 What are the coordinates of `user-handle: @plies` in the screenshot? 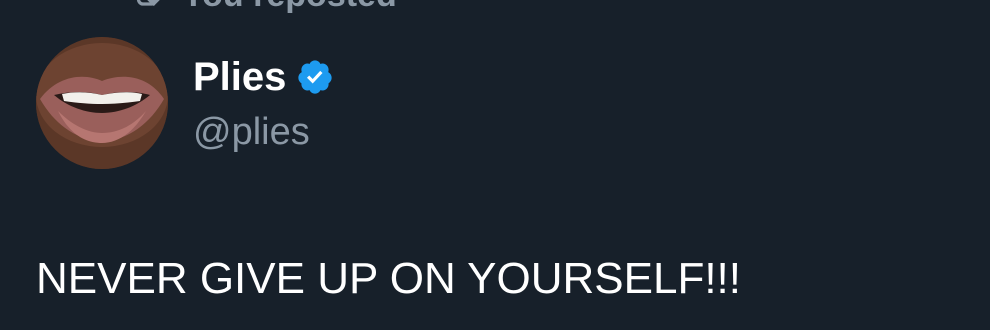 It's located at (263, 132).